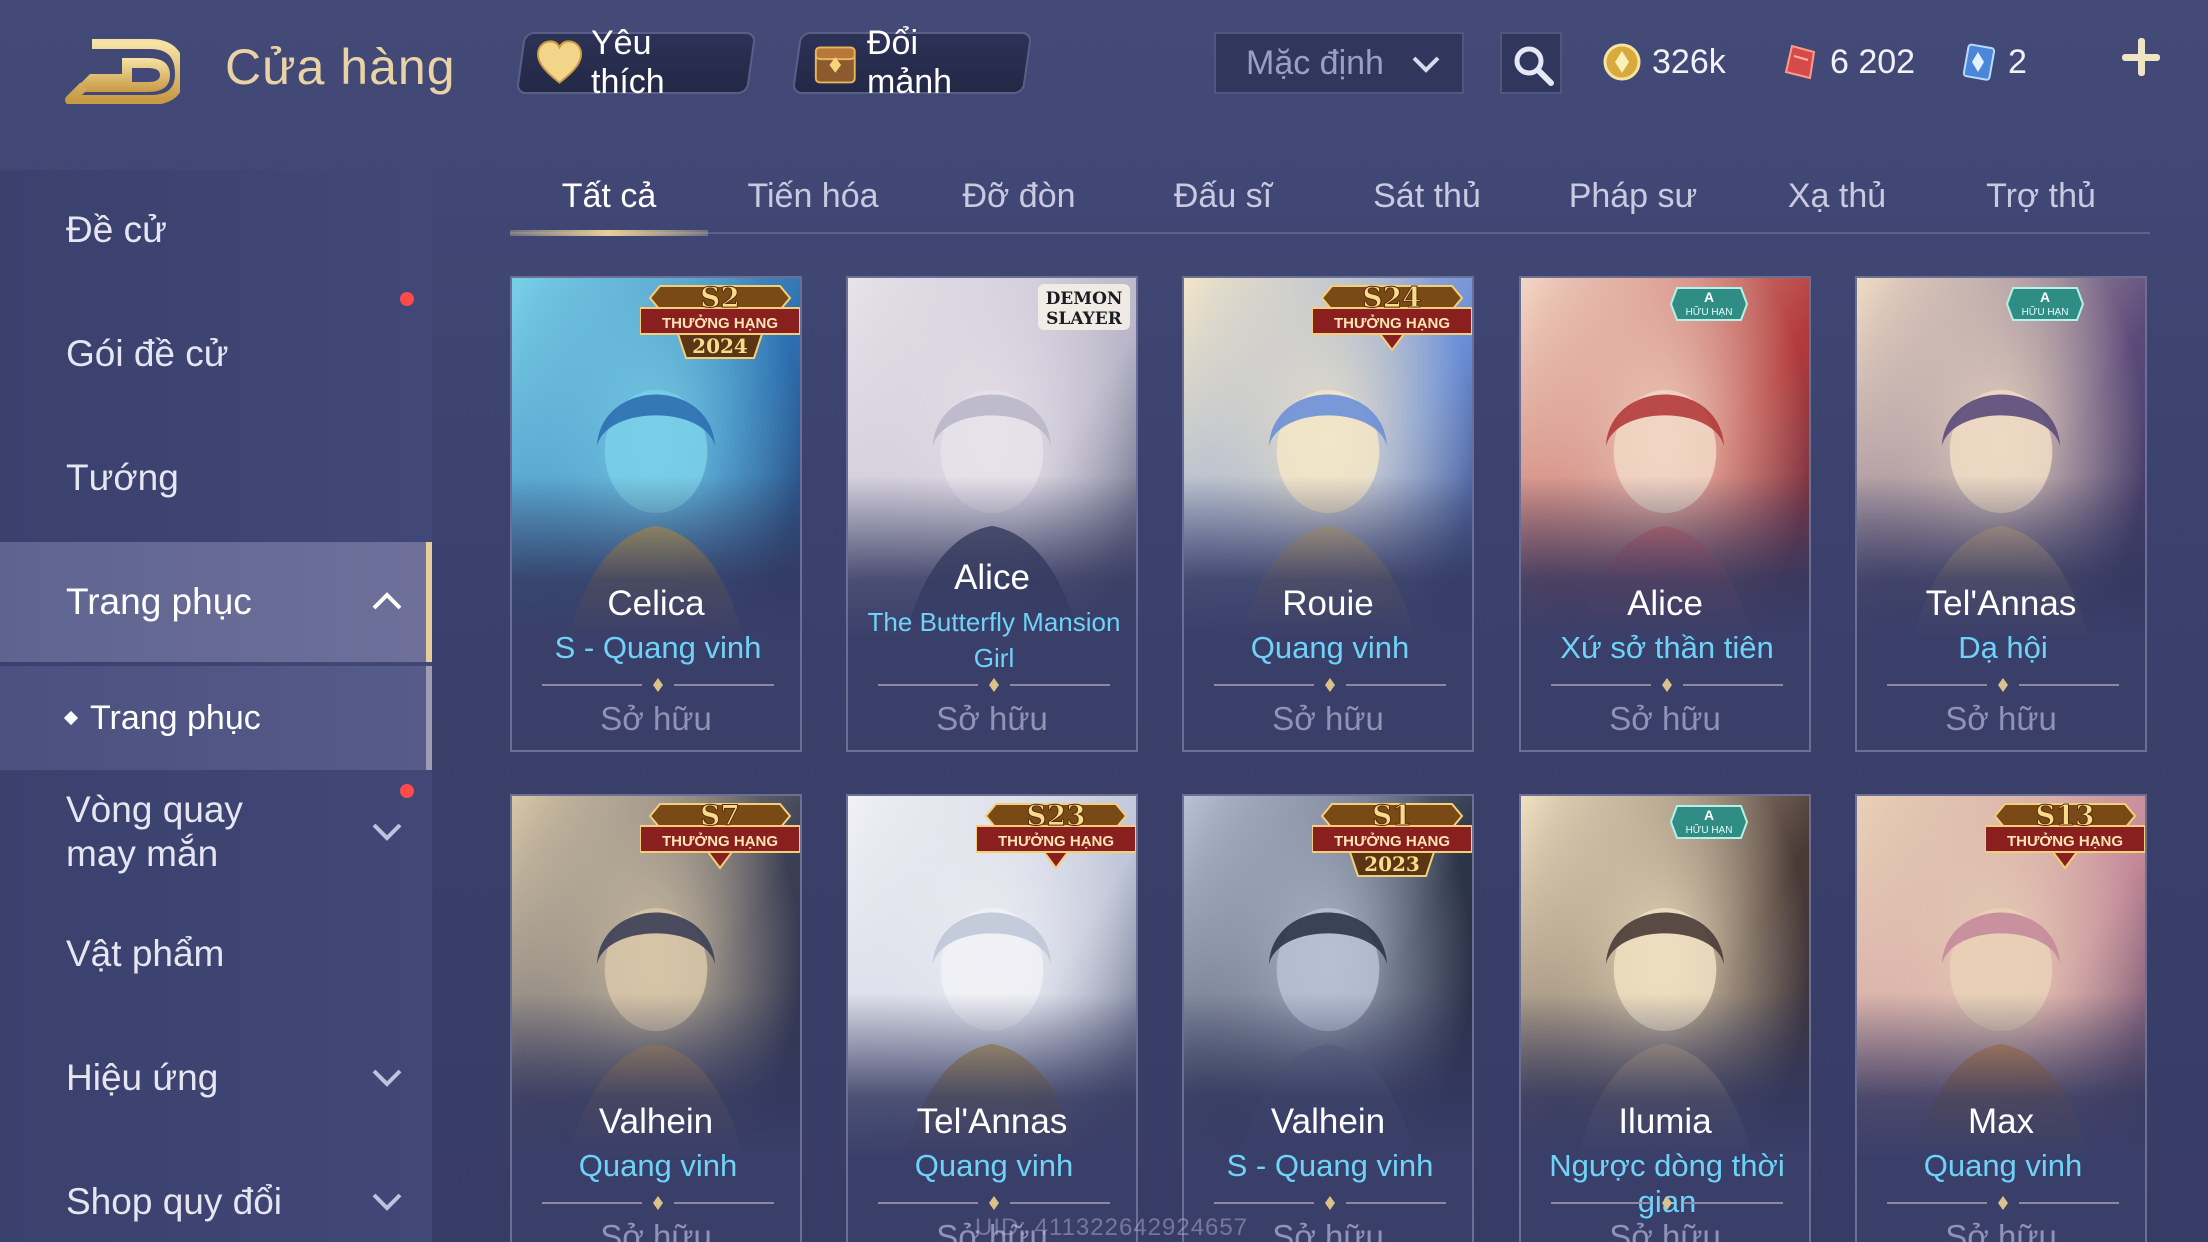 The height and width of the screenshot is (1242, 2208). What do you see at coordinates (992, 577) in the screenshot?
I see `hero-name: Alice` at bounding box center [992, 577].